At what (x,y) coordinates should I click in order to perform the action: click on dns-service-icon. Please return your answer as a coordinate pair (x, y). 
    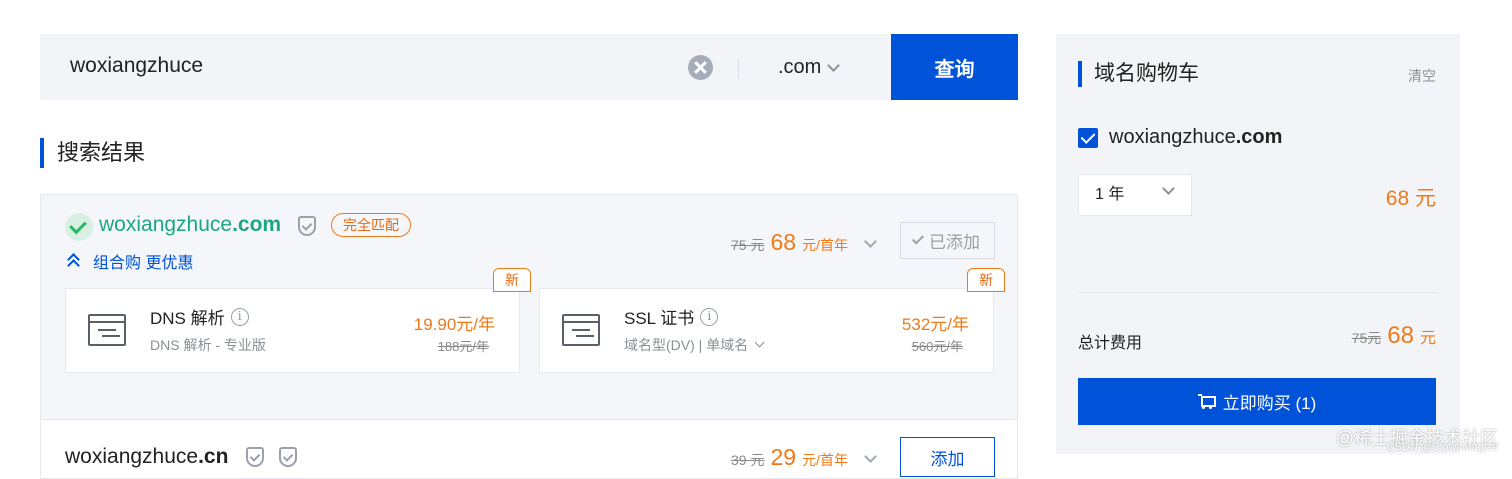
    Looking at the image, I should click on (107, 330).